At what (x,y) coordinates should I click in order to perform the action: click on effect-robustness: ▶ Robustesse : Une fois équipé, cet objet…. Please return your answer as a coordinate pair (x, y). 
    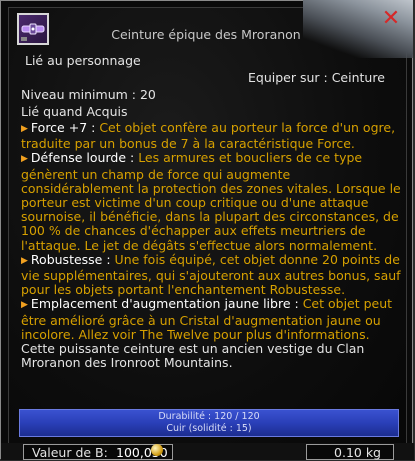
    Looking at the image, I should click on (211, 274).